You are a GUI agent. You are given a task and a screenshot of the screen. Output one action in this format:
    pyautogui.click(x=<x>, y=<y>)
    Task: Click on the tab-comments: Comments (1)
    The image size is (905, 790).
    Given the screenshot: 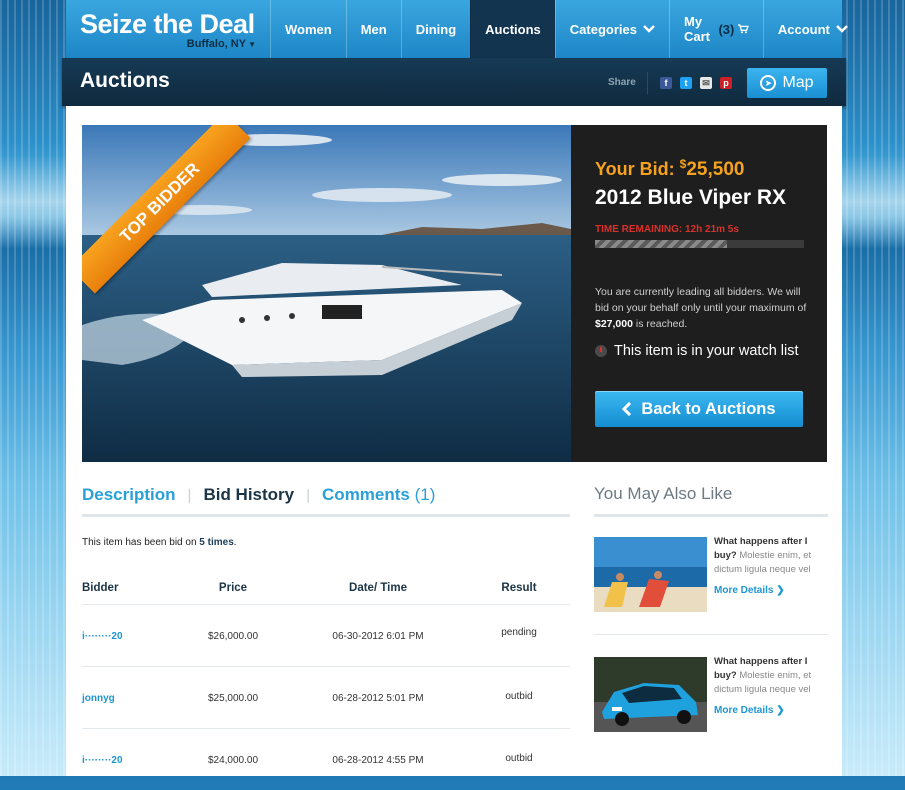 What is the action you would take?
    pyautogui.click(x=378, y=495)
    